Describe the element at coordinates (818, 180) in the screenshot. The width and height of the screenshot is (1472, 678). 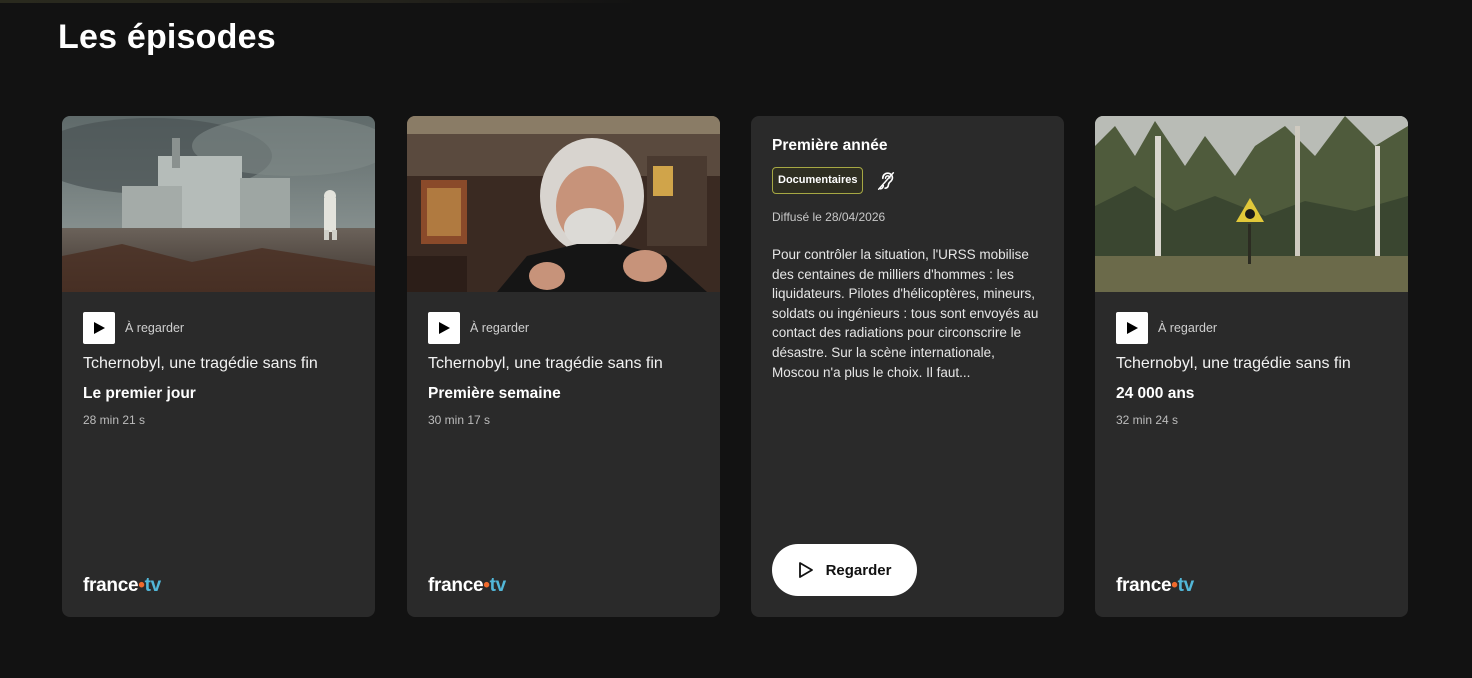
I see `genre-badge: Documentaires` at that location.